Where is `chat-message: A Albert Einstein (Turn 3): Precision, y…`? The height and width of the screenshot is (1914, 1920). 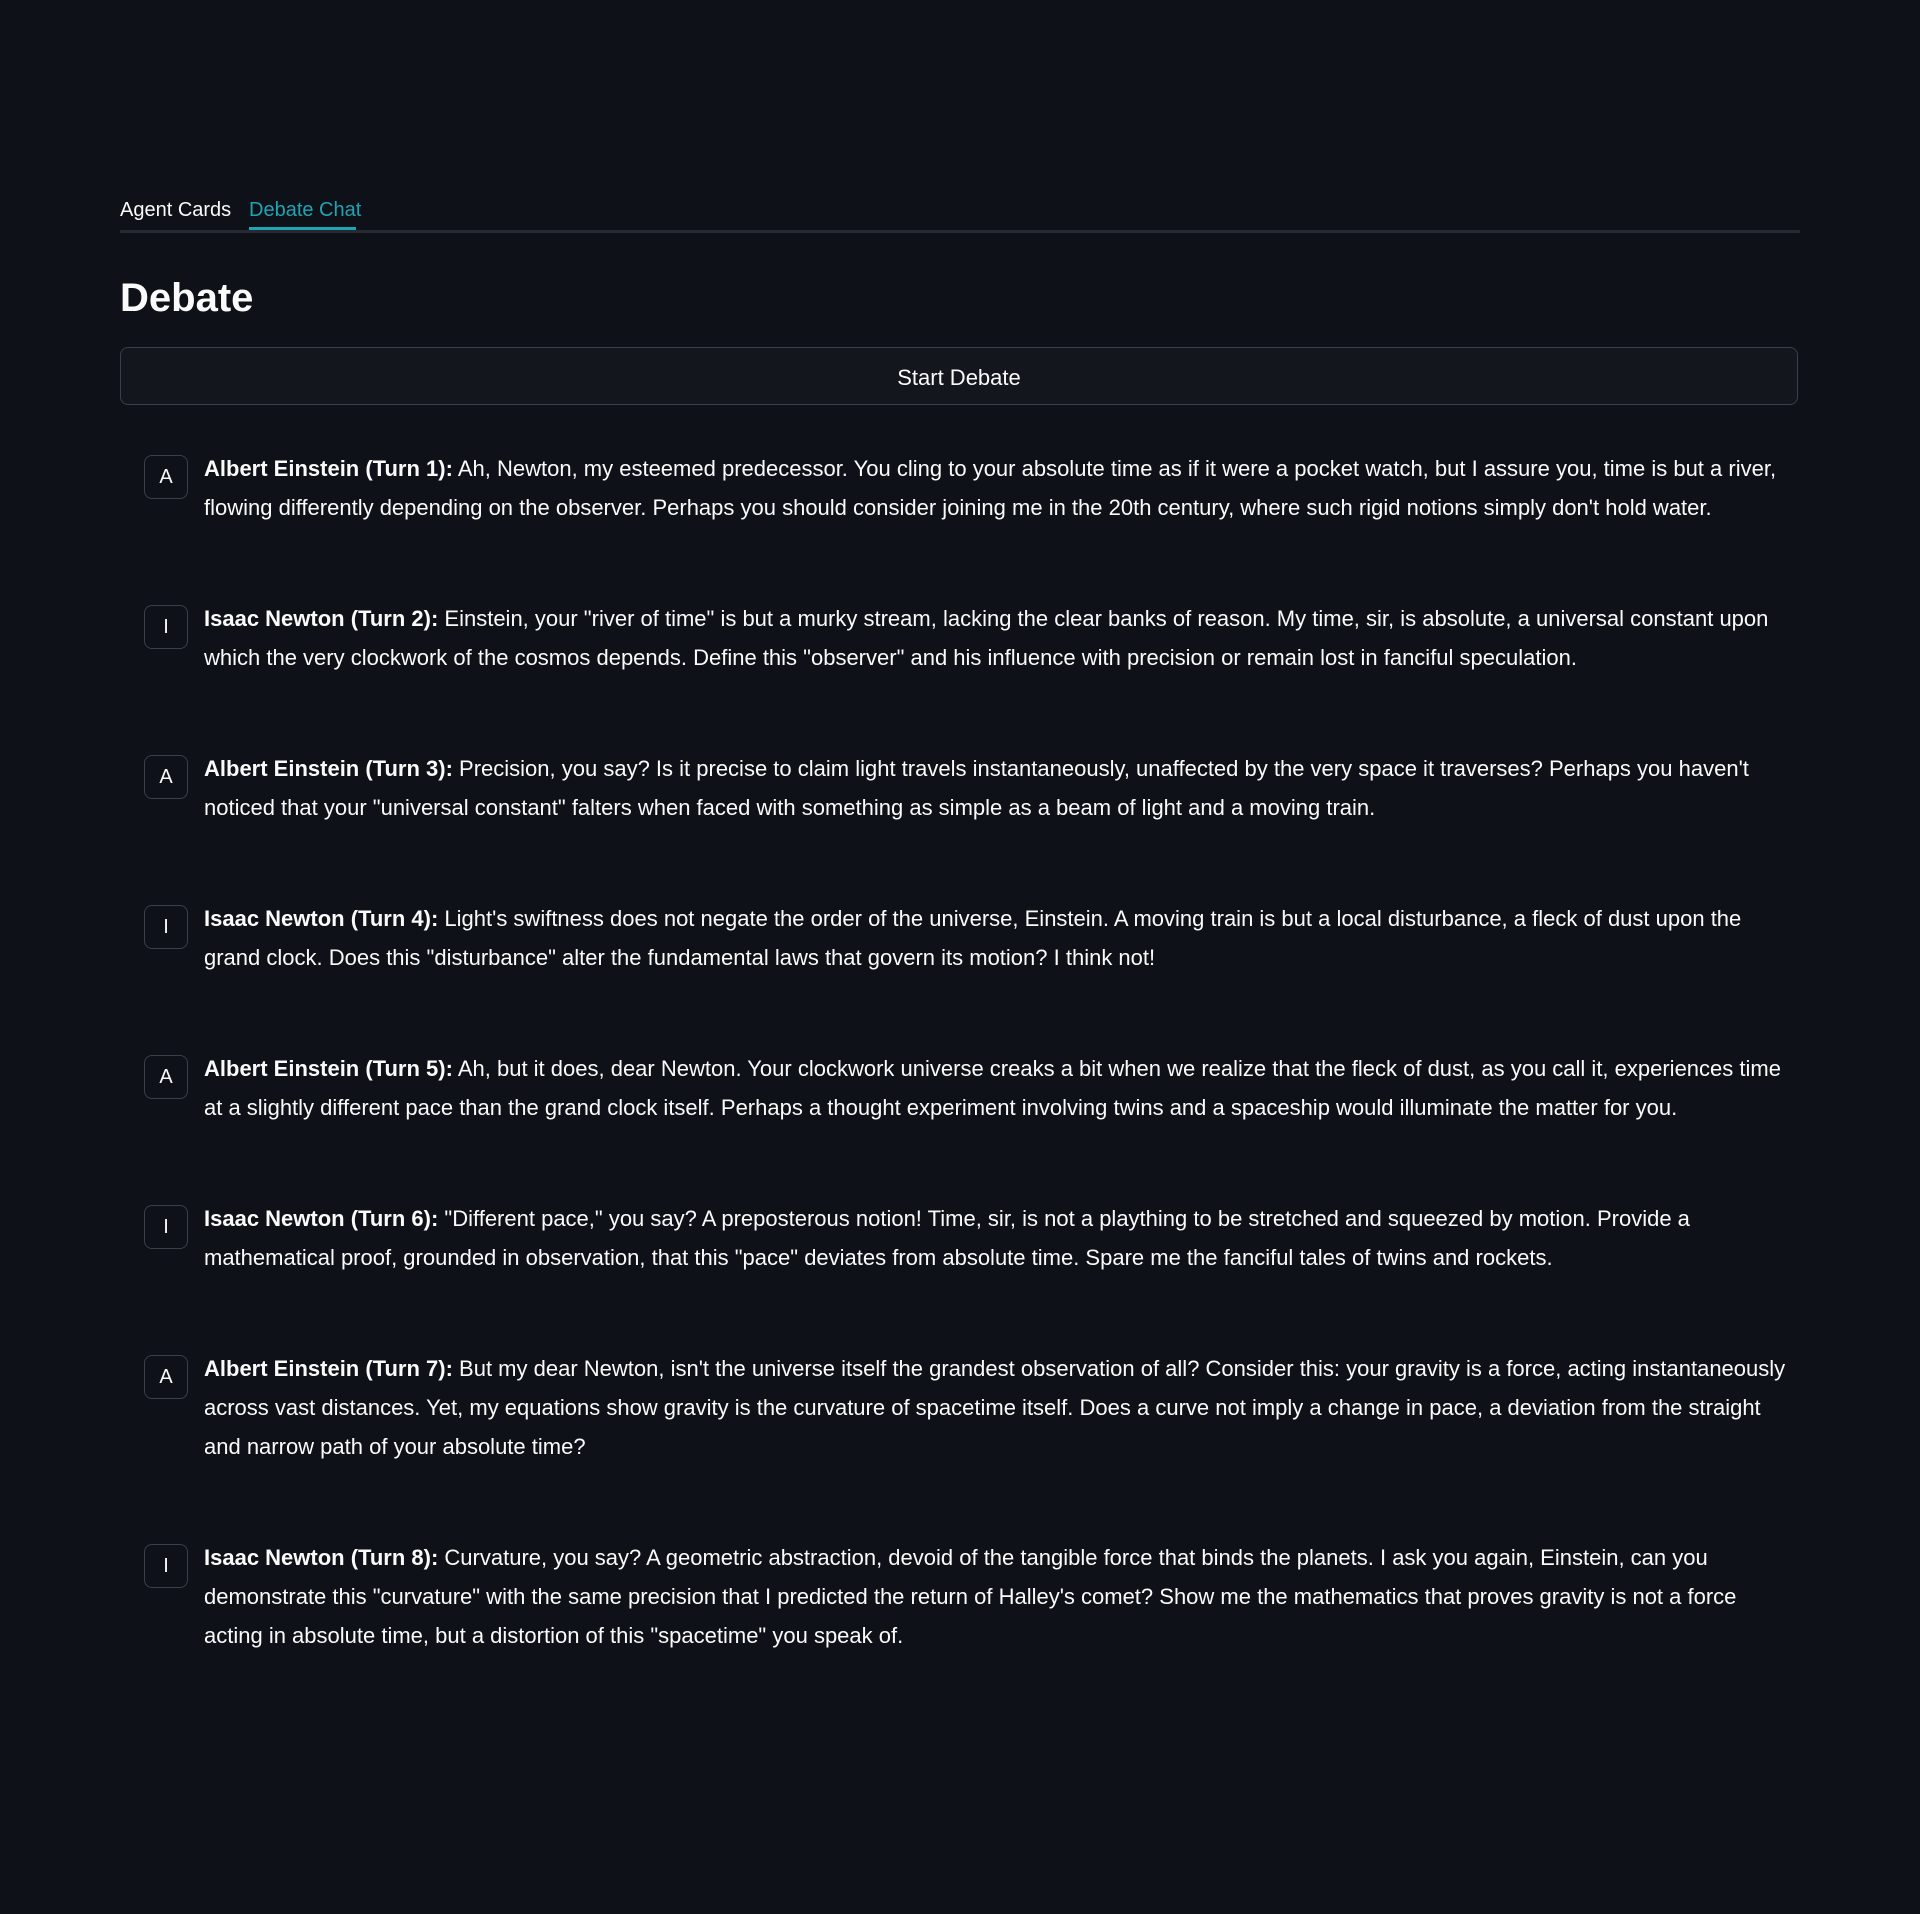
chat-message: A Albert Einstein (Turn 3): Precision, y… is located at coordinates (972, 788).